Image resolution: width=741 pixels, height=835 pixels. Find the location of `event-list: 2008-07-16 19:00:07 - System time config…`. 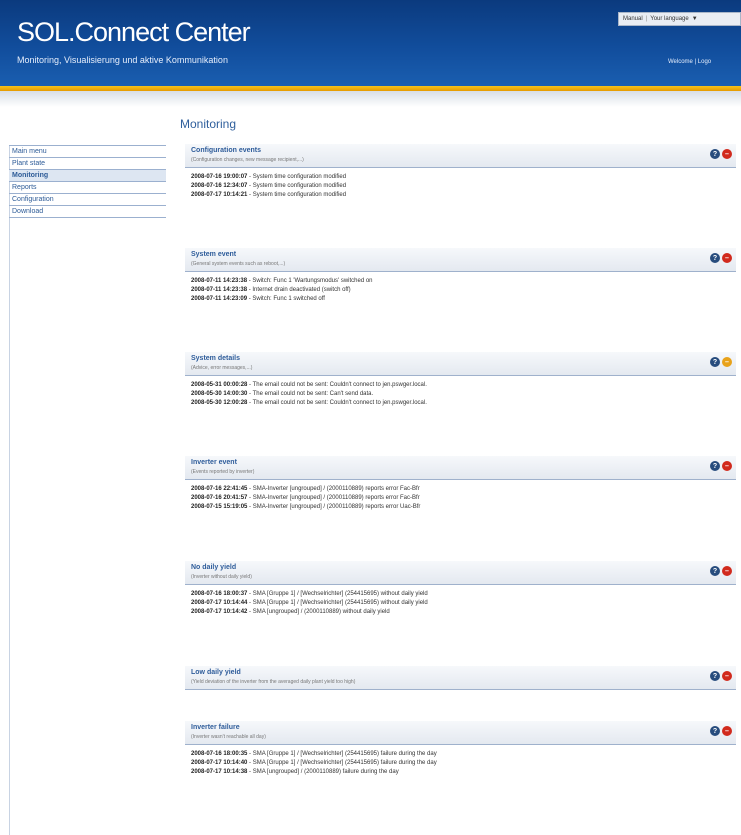

event-list: 2008-07-16 19:00:07 - System time config… is located at coordinates (460, 184).